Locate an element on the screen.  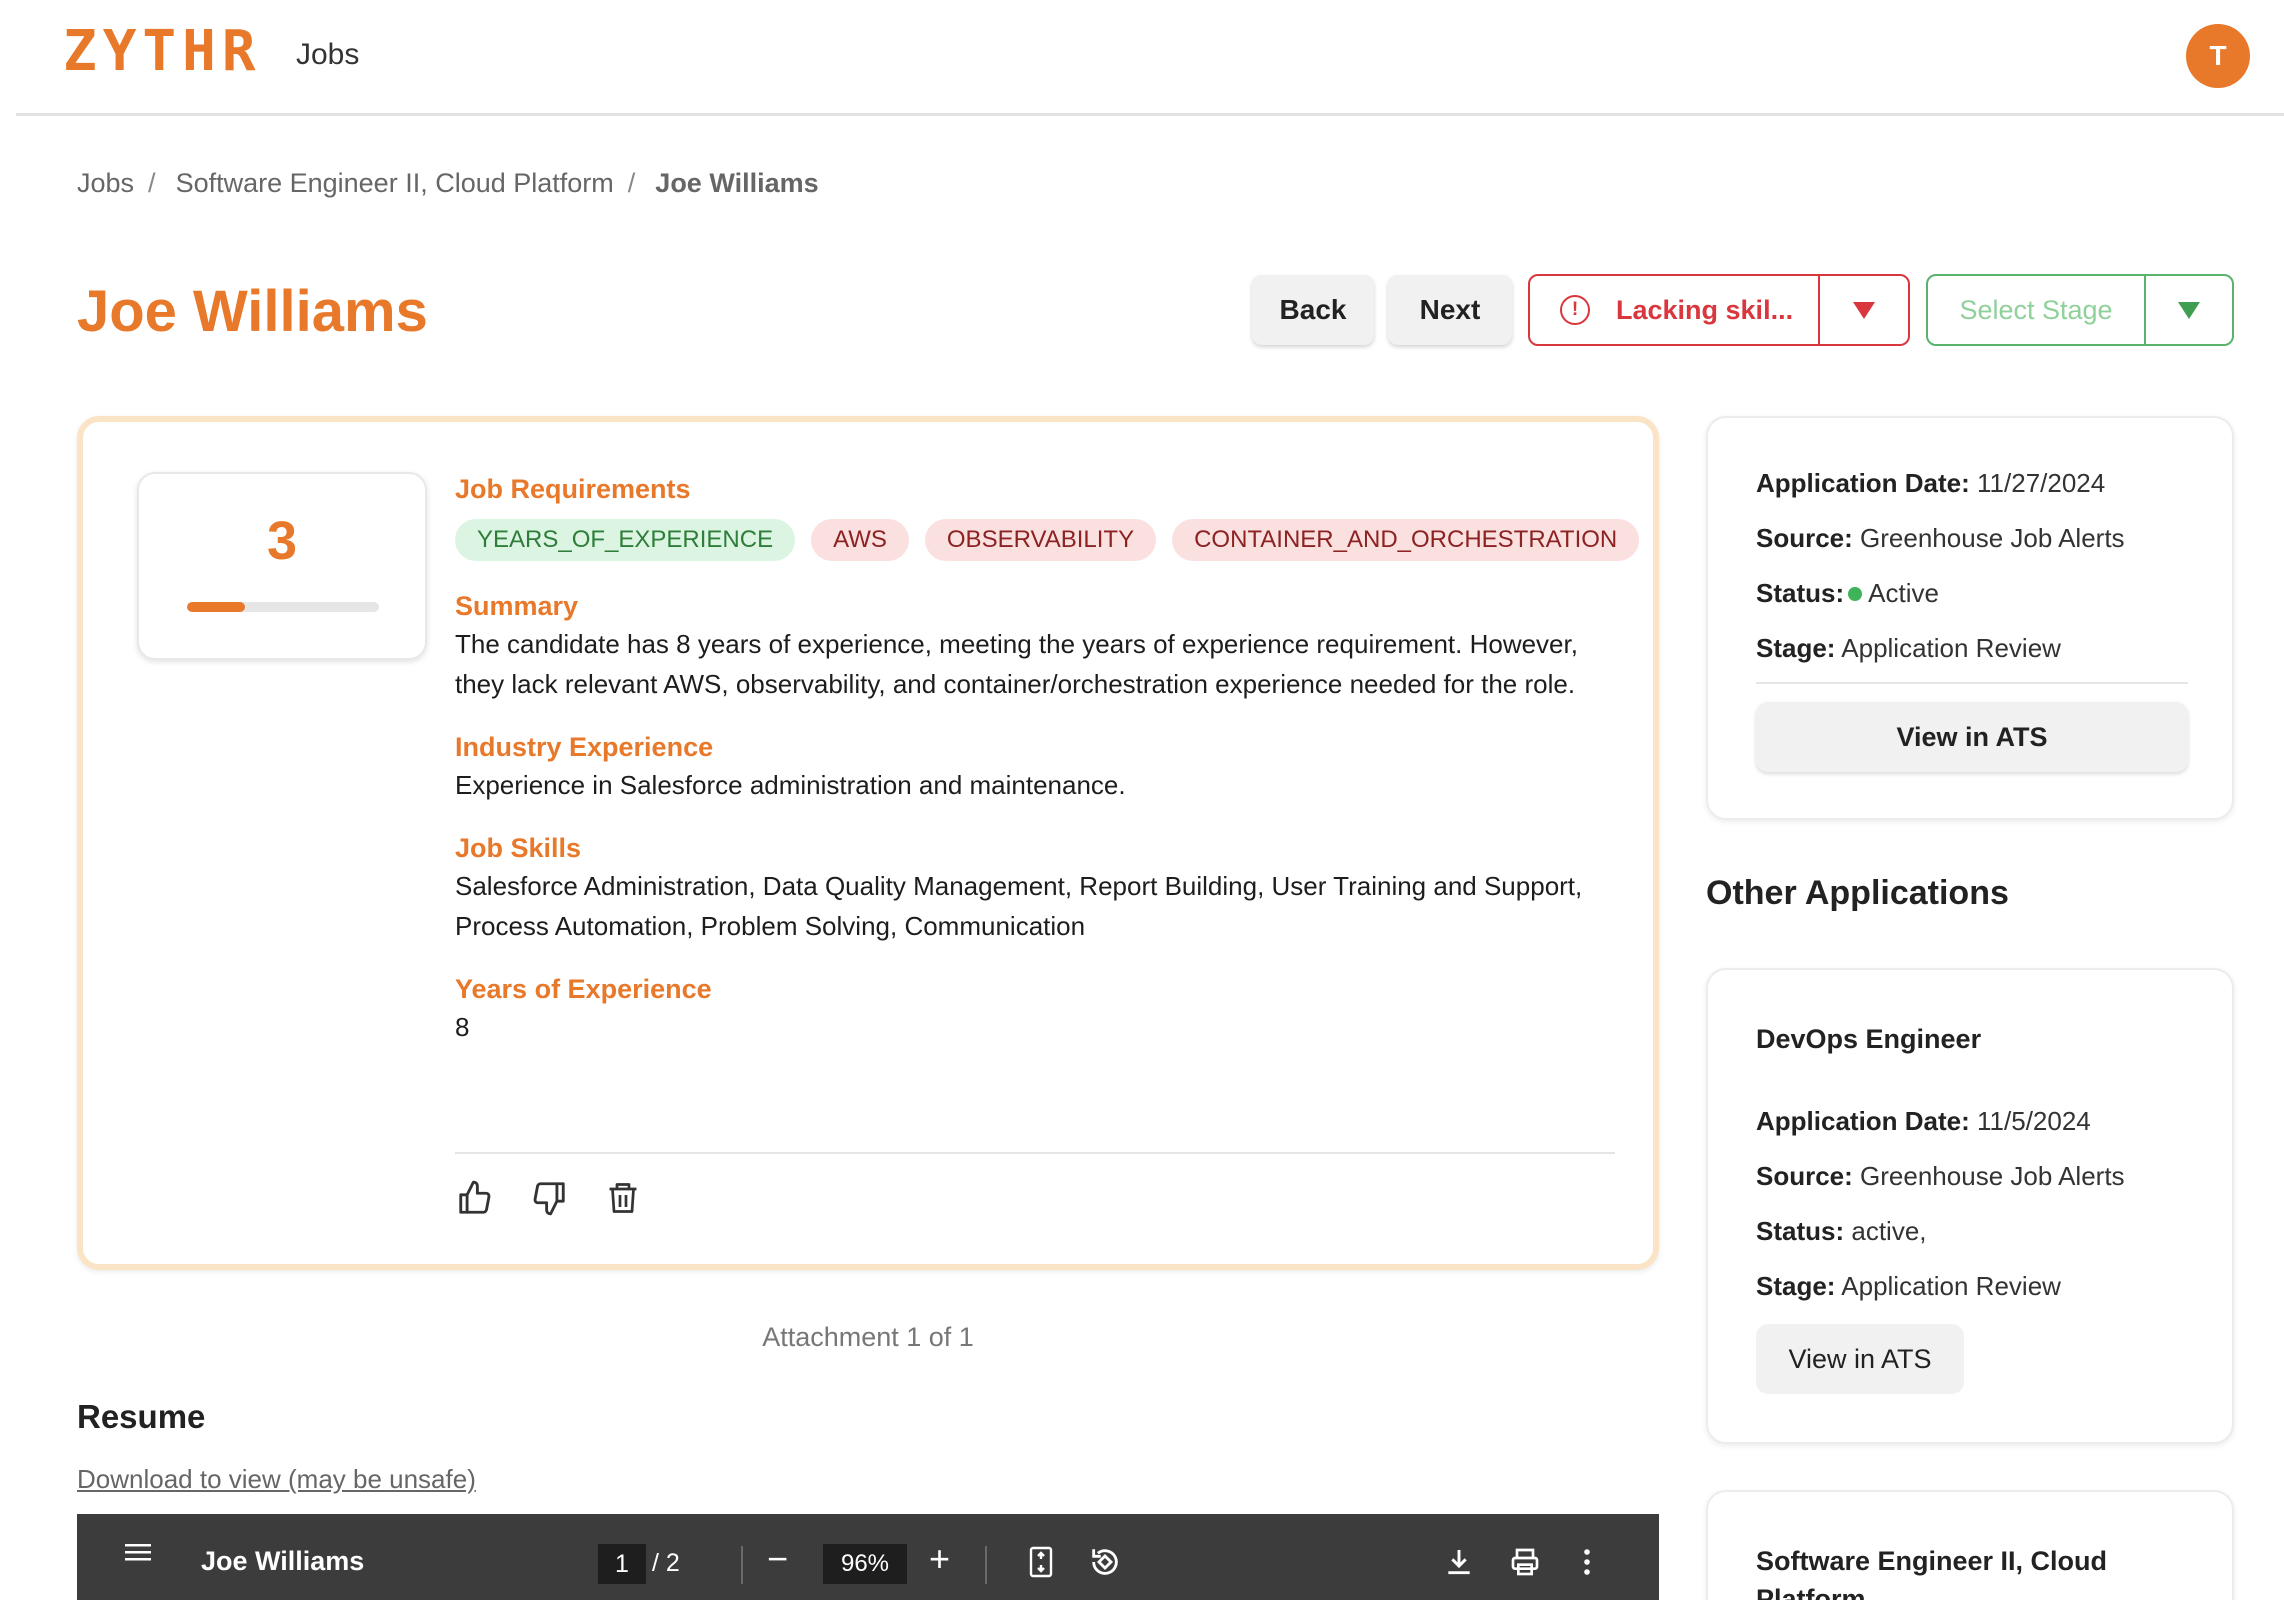
toolbar-divider is located at coordinates (986, 1565).